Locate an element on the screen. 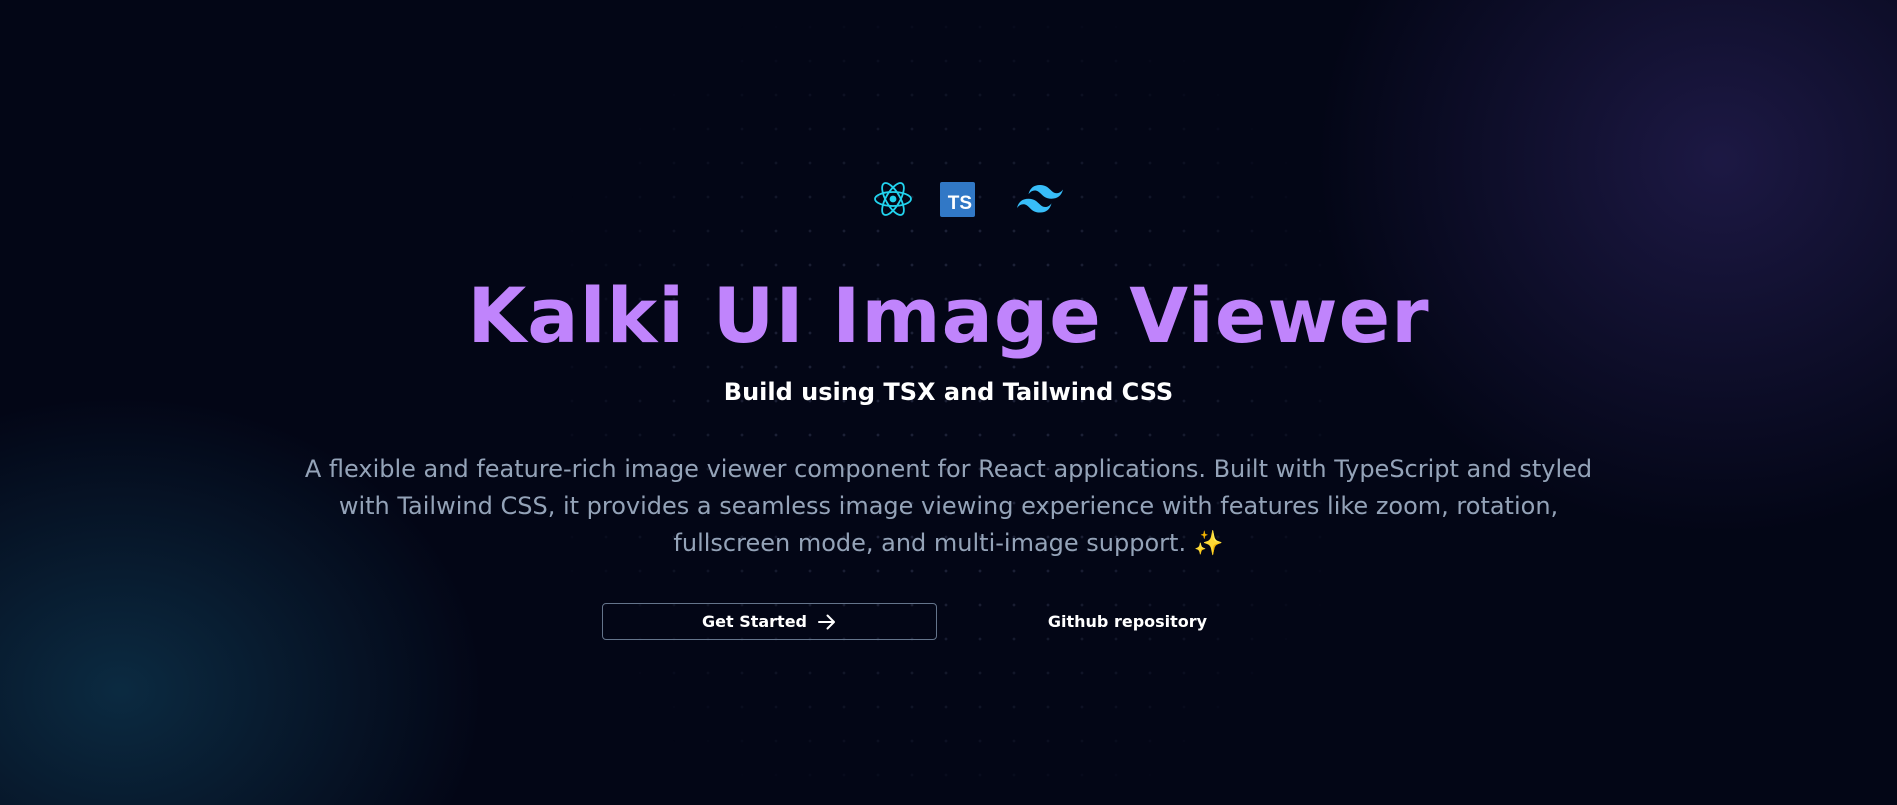 The height and width of the screenshot is (805, 1897). typescript-icon-label: TS is located at coordinates (959, 203).